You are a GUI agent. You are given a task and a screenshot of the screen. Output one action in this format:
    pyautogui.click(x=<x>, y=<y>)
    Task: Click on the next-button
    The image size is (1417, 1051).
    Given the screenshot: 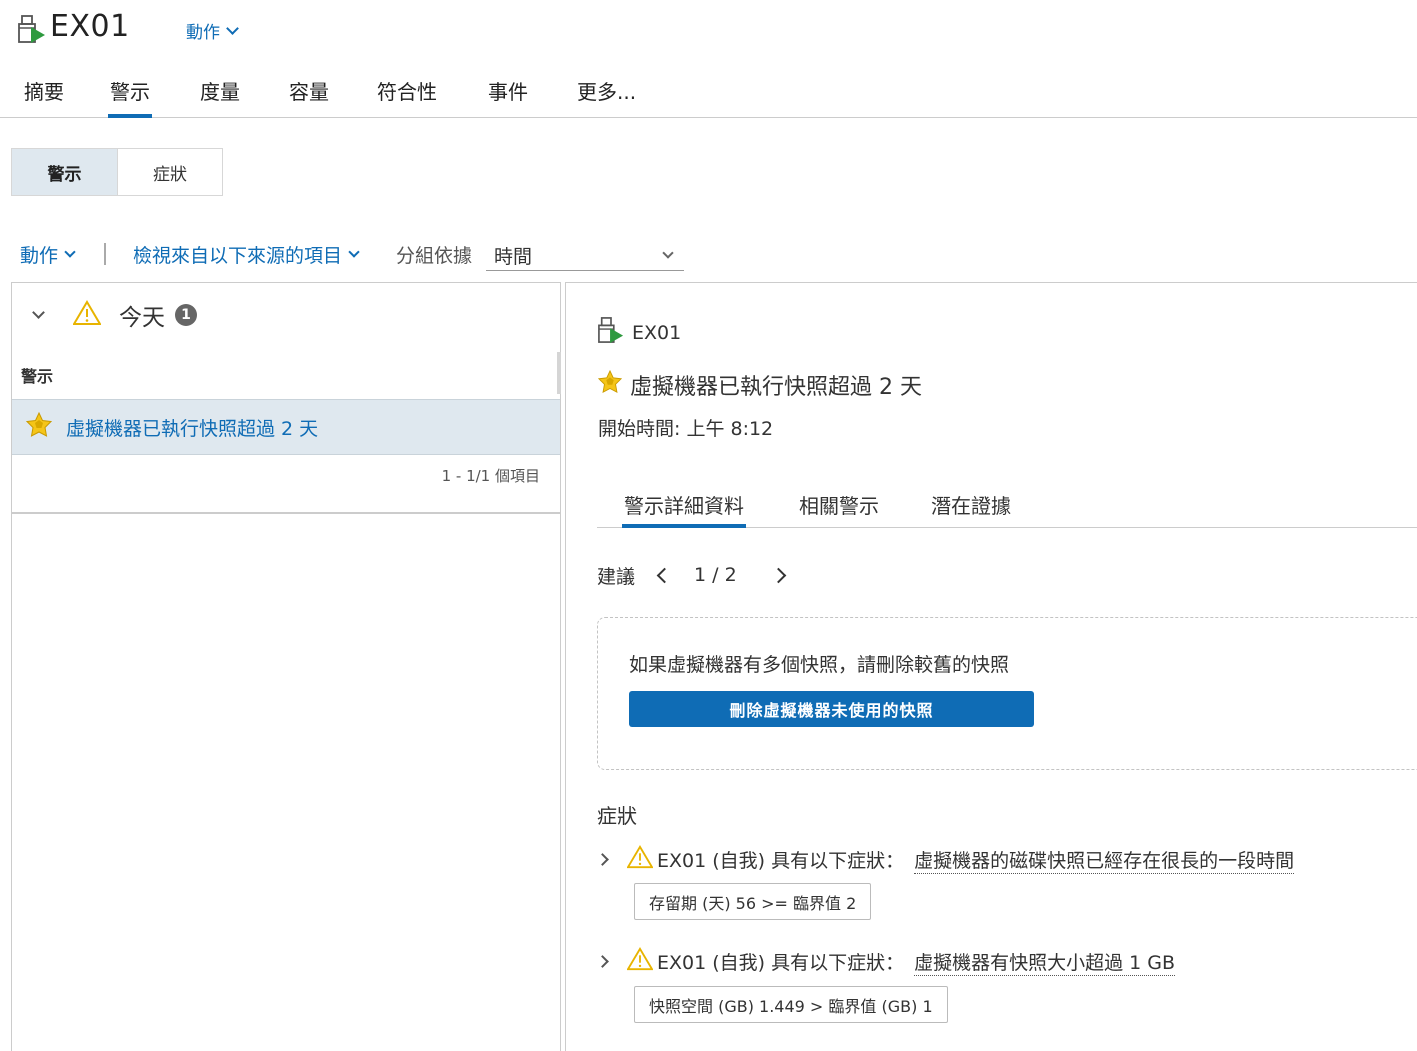 What is the action you would take?
    pyautogui.click(x=778, y=575)
    